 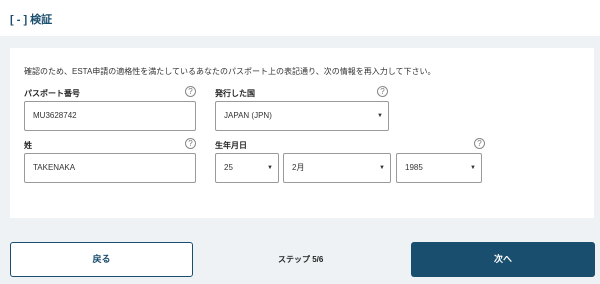 What do you see at coordinates (301, 259) in the screenshot?
I see `step-indicator: ステップ 5/6` at bounding box center [301, 259].